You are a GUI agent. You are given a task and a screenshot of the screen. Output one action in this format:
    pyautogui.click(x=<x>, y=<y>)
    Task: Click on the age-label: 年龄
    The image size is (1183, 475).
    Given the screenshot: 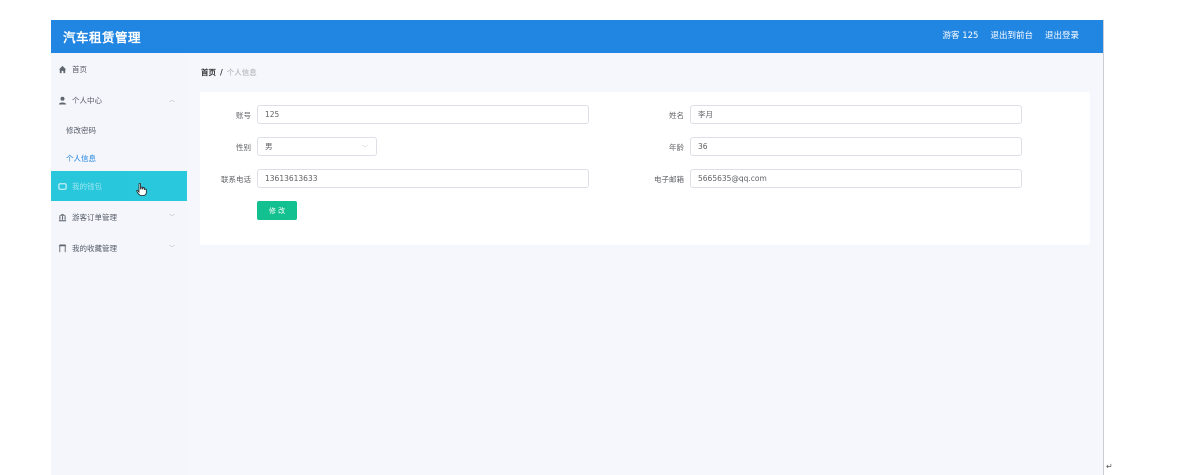 What is the action you would take?
    pyautogui.click(x=676, y=147)
    